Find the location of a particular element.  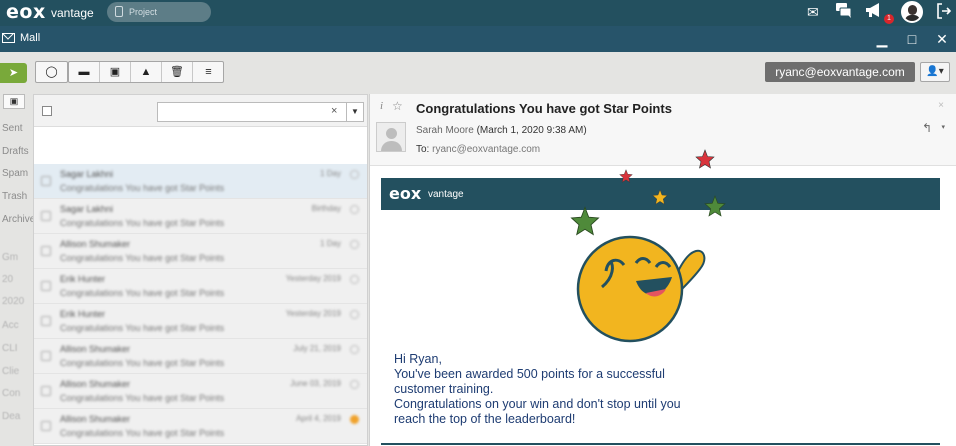

user-email-label: ryanc@eoxvantage.com is located at coordinates (840, 72).